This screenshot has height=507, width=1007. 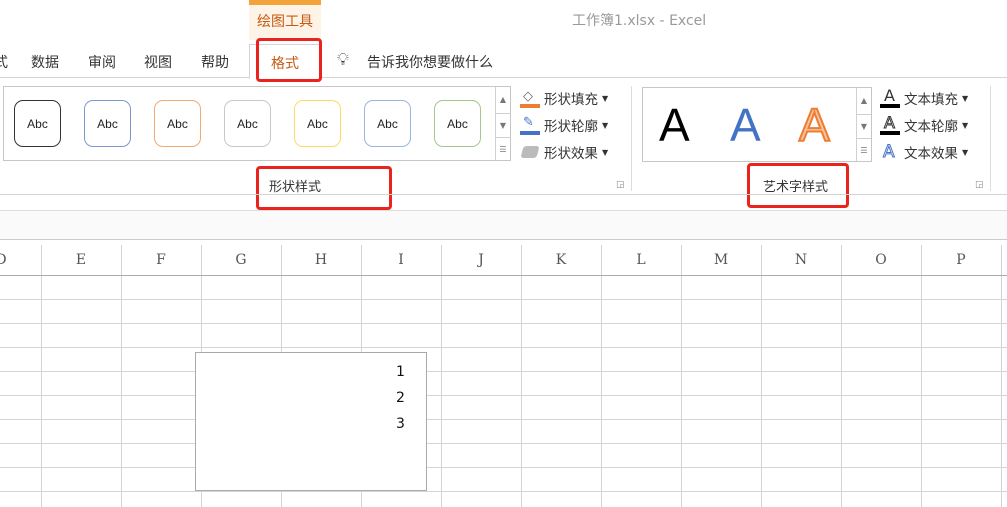 I want to click on column-header: F, so click(x=161, y=260).